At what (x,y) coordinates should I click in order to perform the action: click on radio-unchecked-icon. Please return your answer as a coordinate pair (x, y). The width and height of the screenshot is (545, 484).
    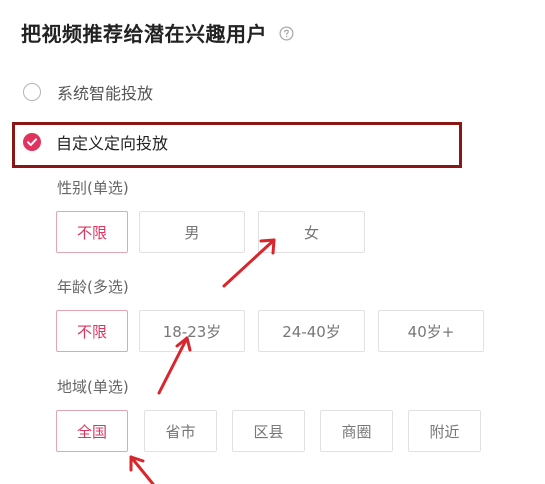
    Looking at the image, I should click on (32, 92).